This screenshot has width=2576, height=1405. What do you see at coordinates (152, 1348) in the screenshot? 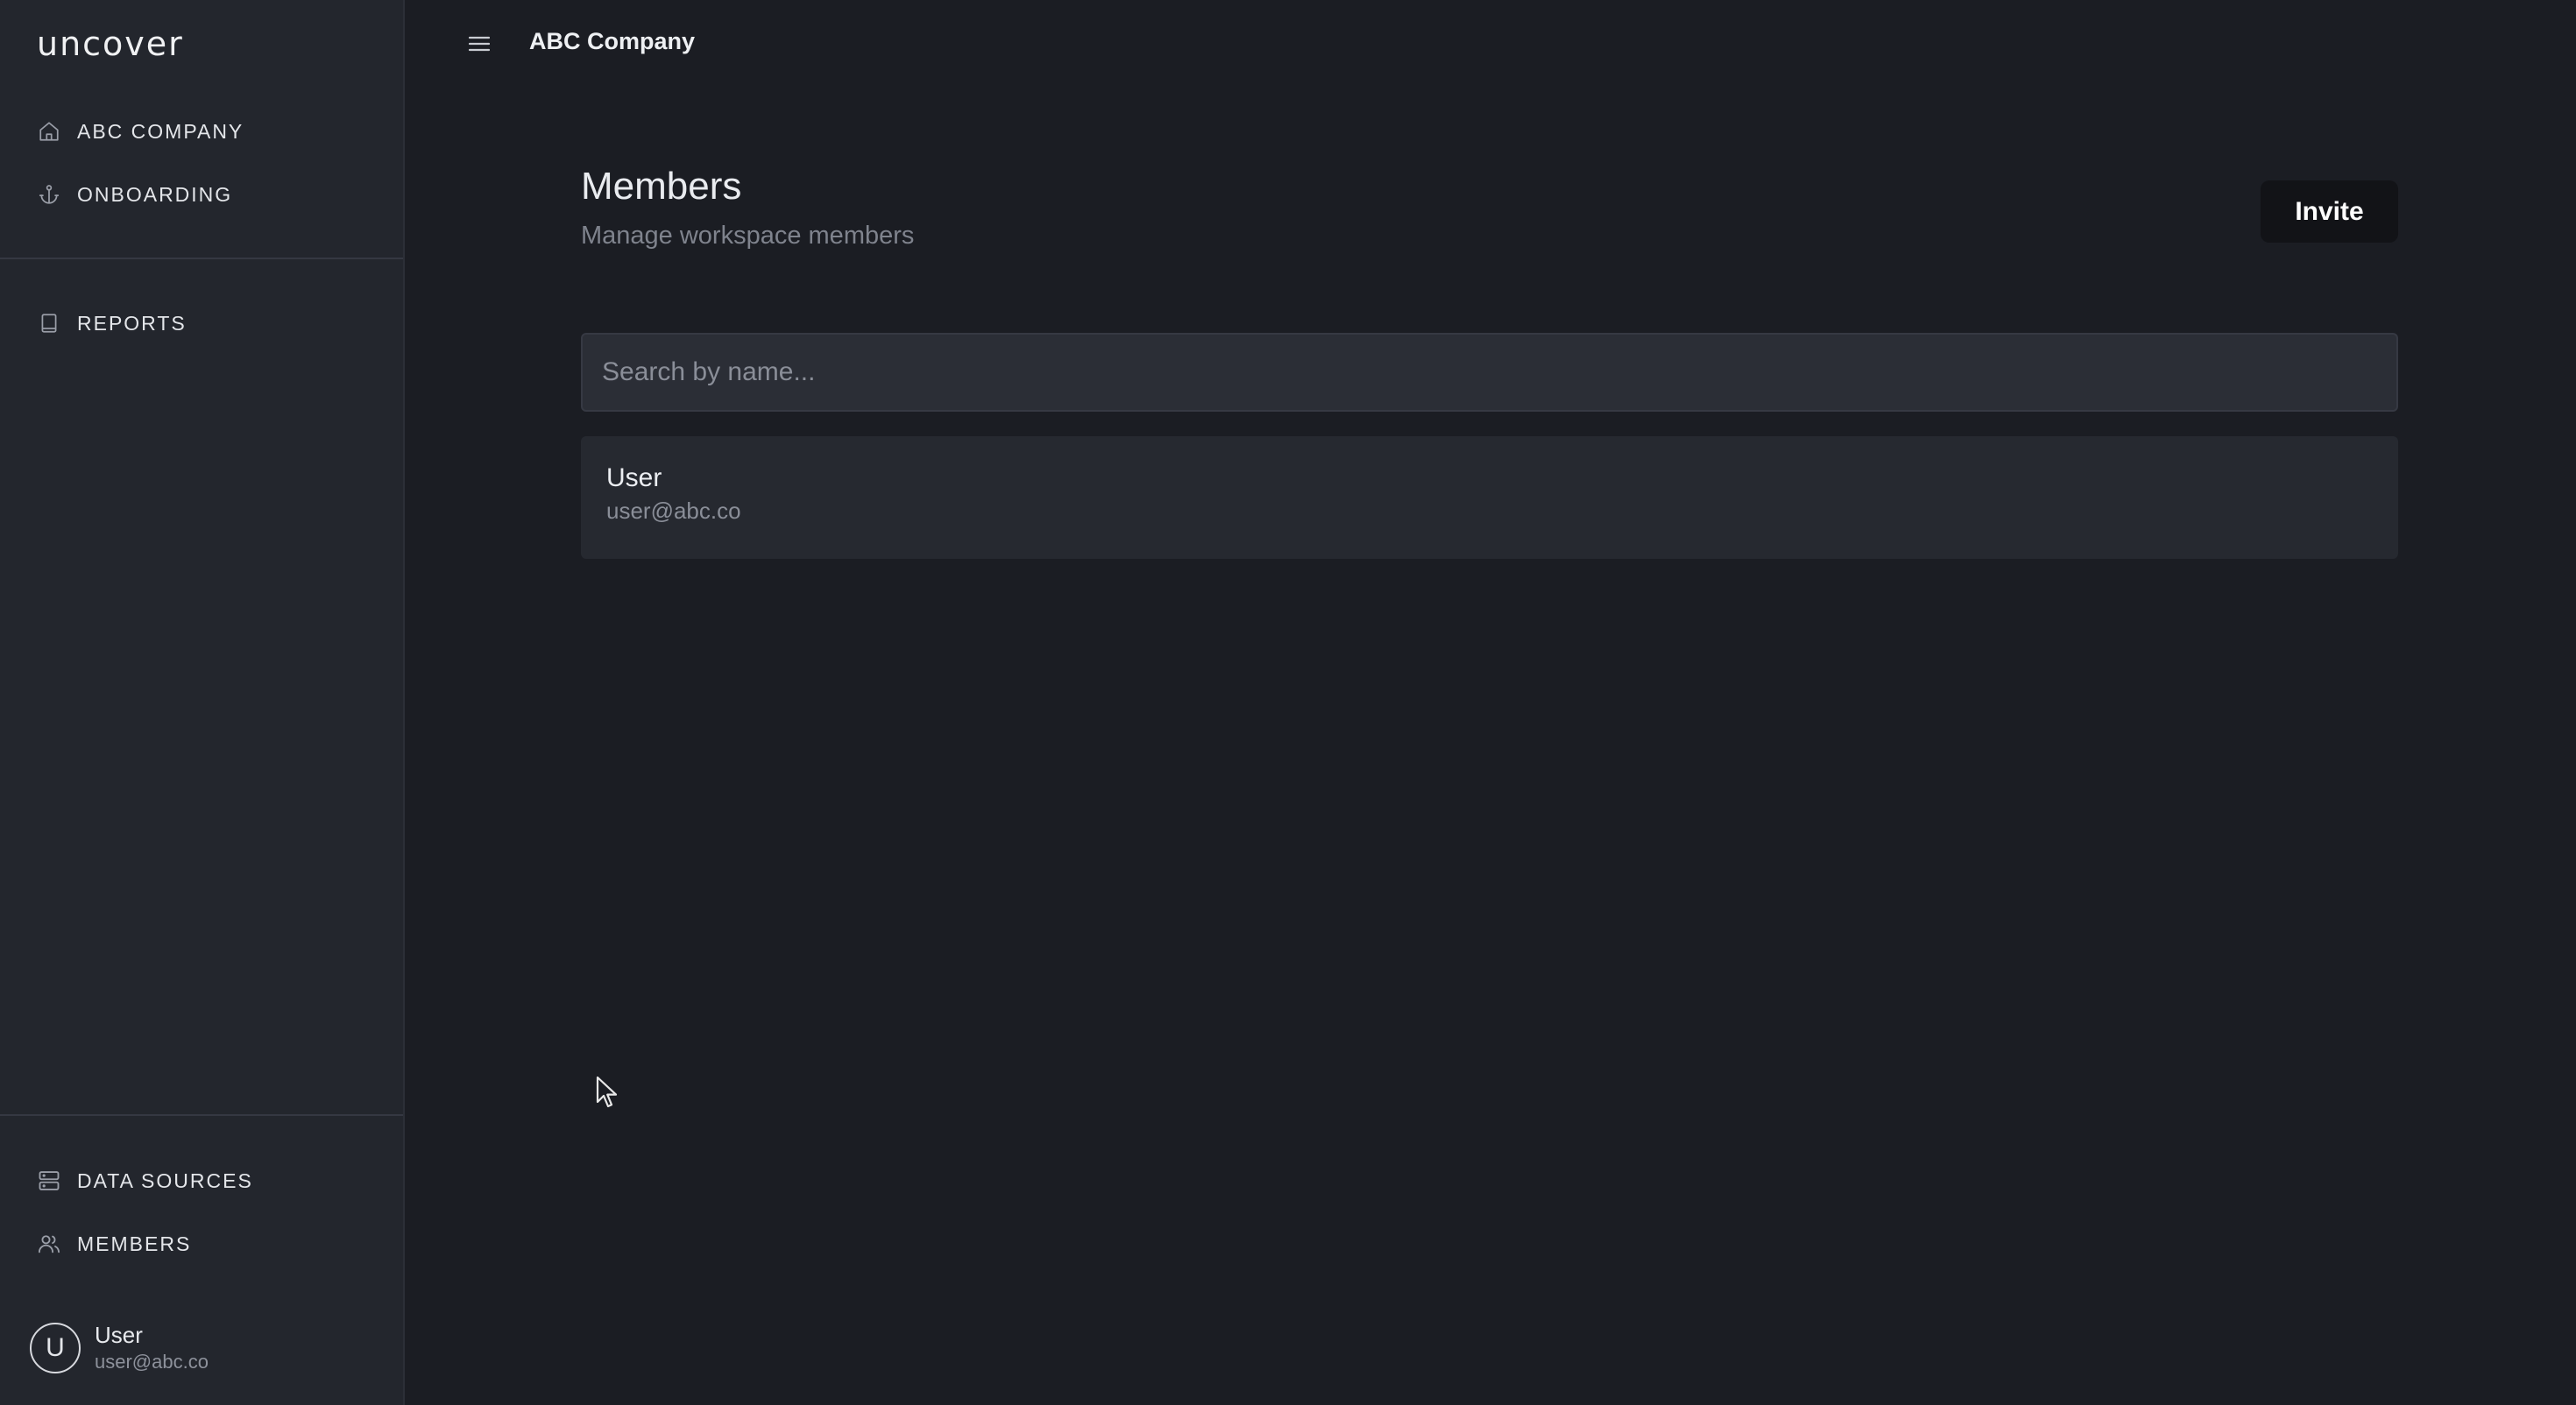
I see `profile-text: User user@abc.co` at bounding box center [152, 1348].